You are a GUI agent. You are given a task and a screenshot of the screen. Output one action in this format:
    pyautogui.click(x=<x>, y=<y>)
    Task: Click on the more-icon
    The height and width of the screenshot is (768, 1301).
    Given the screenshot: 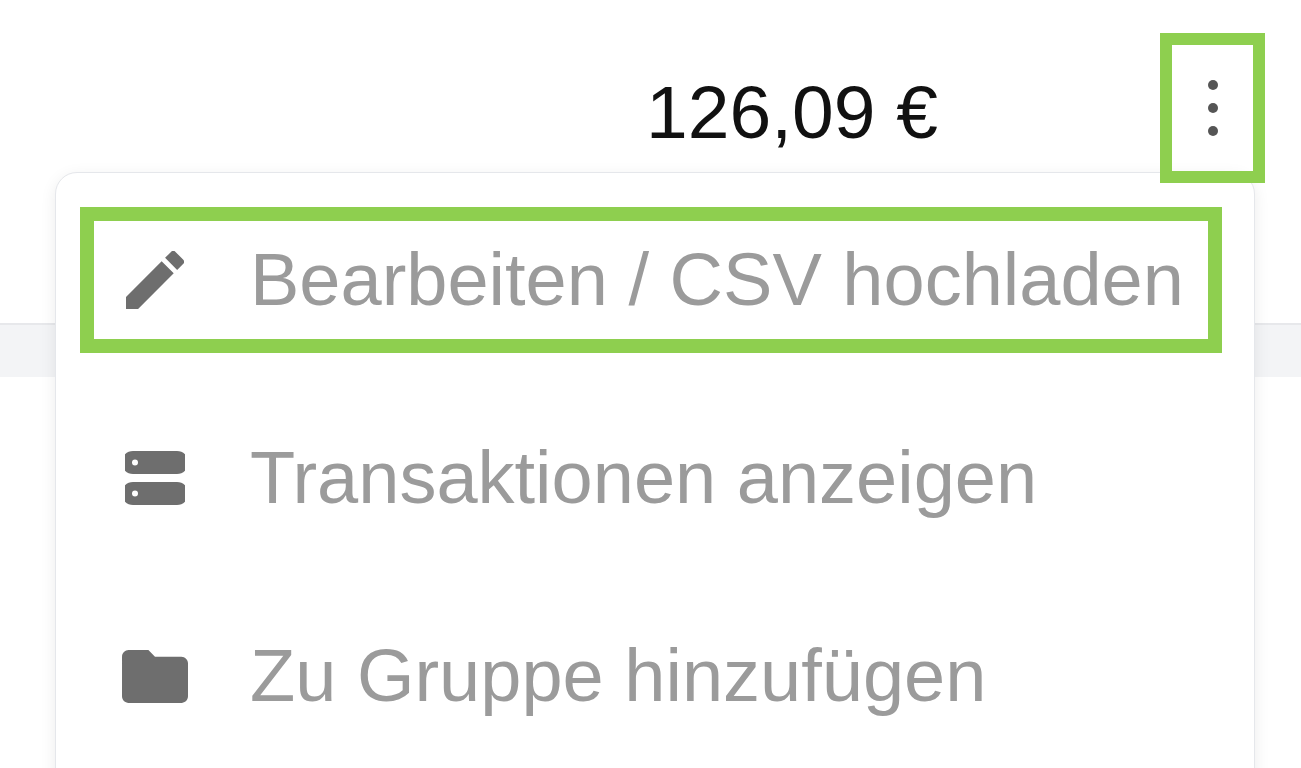 What is the action you would take?
    pyautogui.click(x=1212, y=108)
    